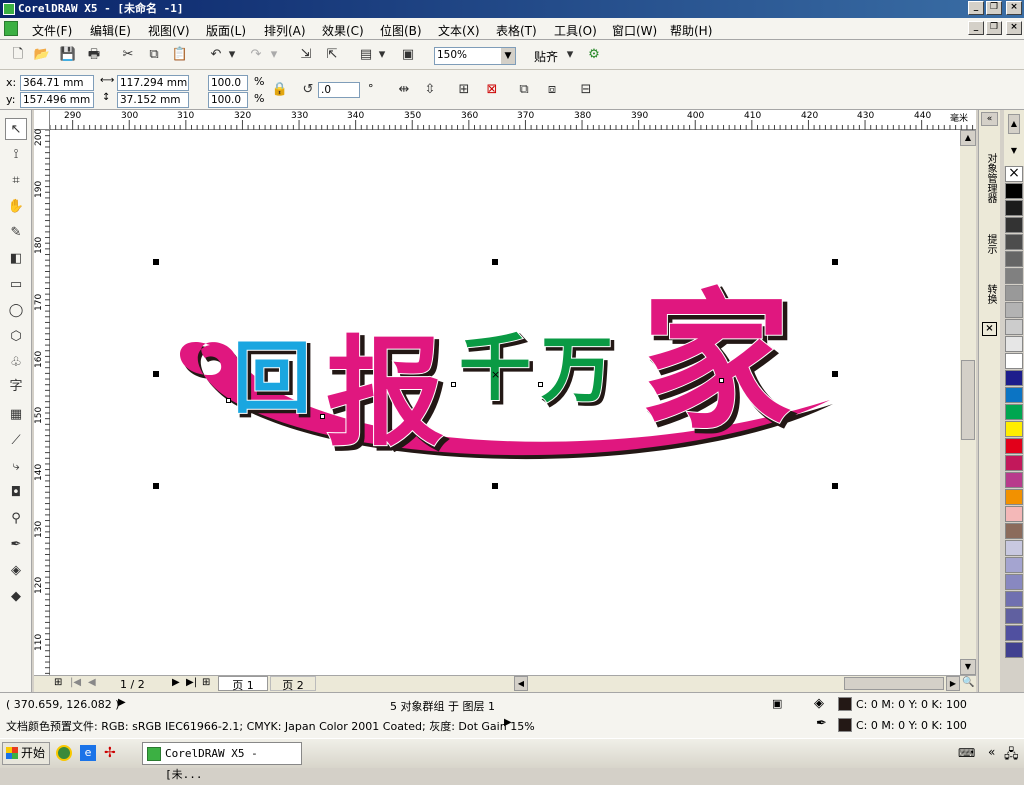 This screenshot has height=785, width=1024. Describe the element at coordinates (1014, 124) in the screenshot. I see `palette-scroll-up-icon: ▲` at that location.